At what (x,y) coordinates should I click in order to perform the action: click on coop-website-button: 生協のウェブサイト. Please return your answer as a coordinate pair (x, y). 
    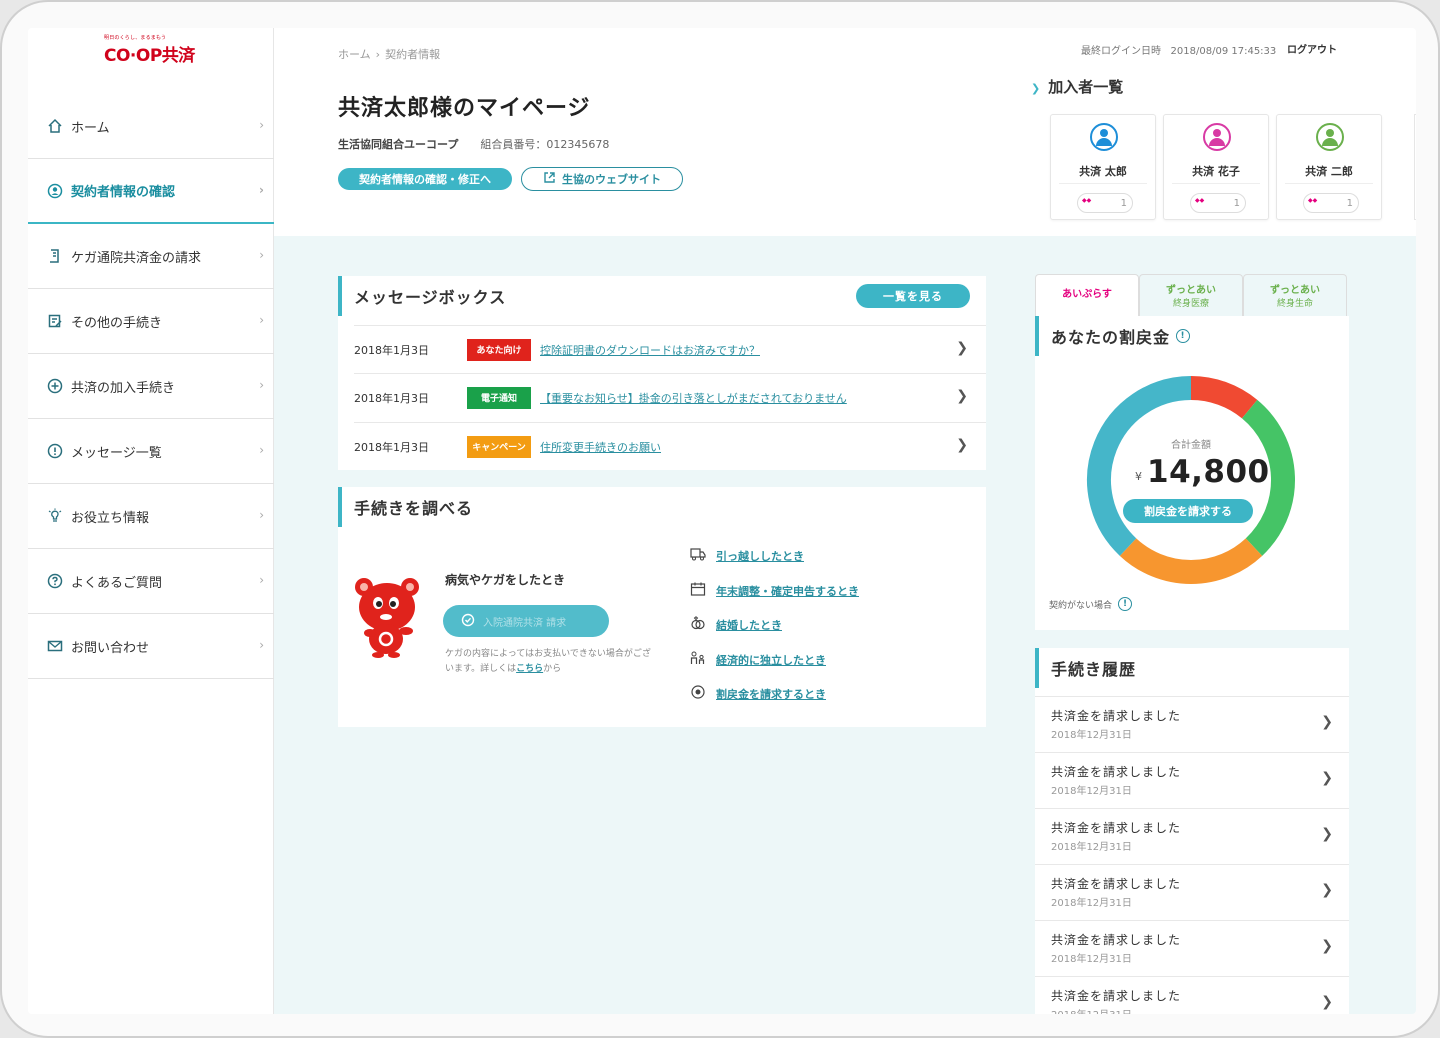
    Looking at the image, I should click on (602, 179).